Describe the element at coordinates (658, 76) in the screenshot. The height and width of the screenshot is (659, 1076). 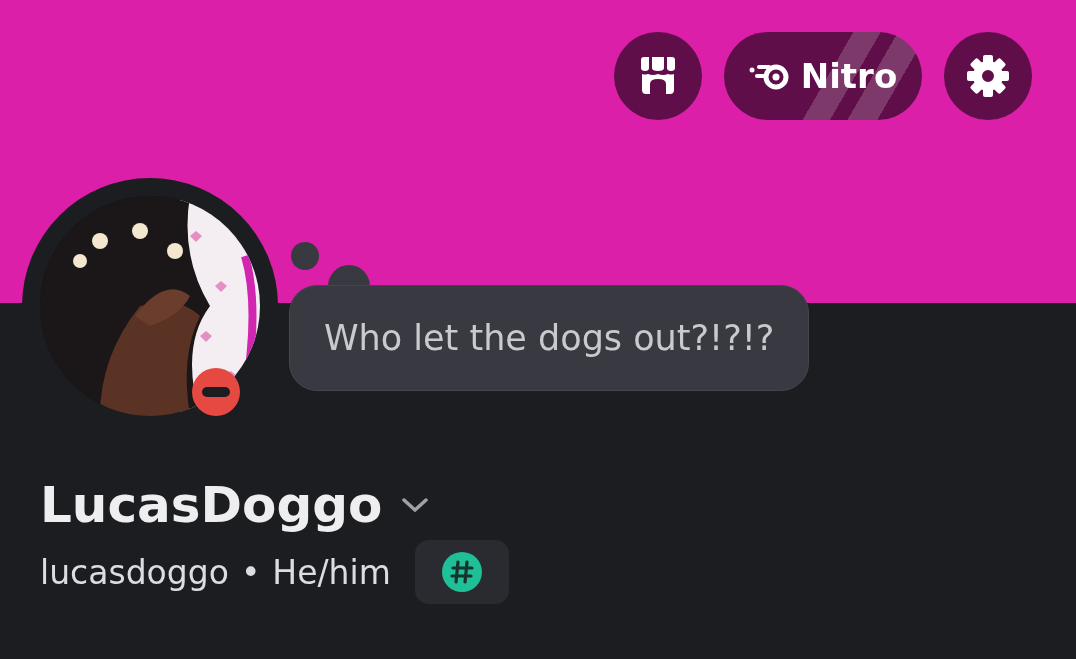
I see `shop-icon` at that location.